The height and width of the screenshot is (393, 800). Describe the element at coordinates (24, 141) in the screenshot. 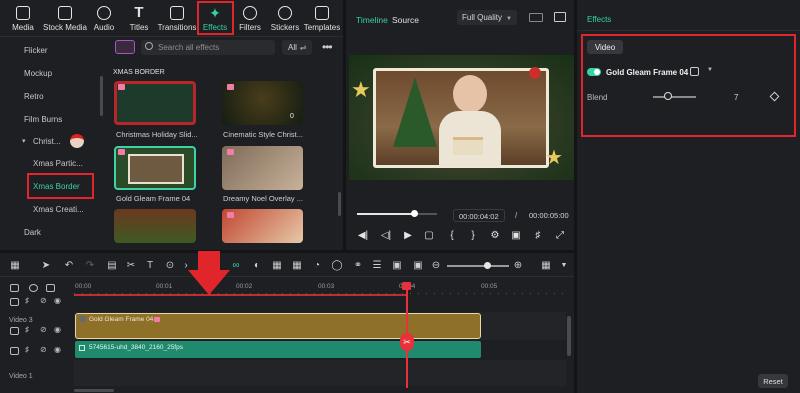

I see `chevron-down-icon: ▾` at that location.